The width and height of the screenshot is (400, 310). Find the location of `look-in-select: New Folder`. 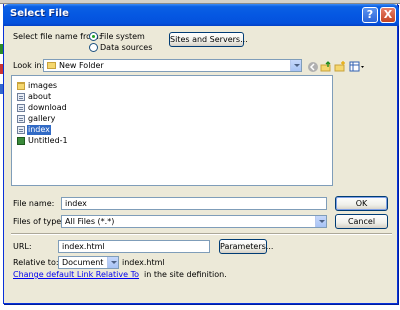

look-in-select: New Folder is located at coordinates (172, 65).